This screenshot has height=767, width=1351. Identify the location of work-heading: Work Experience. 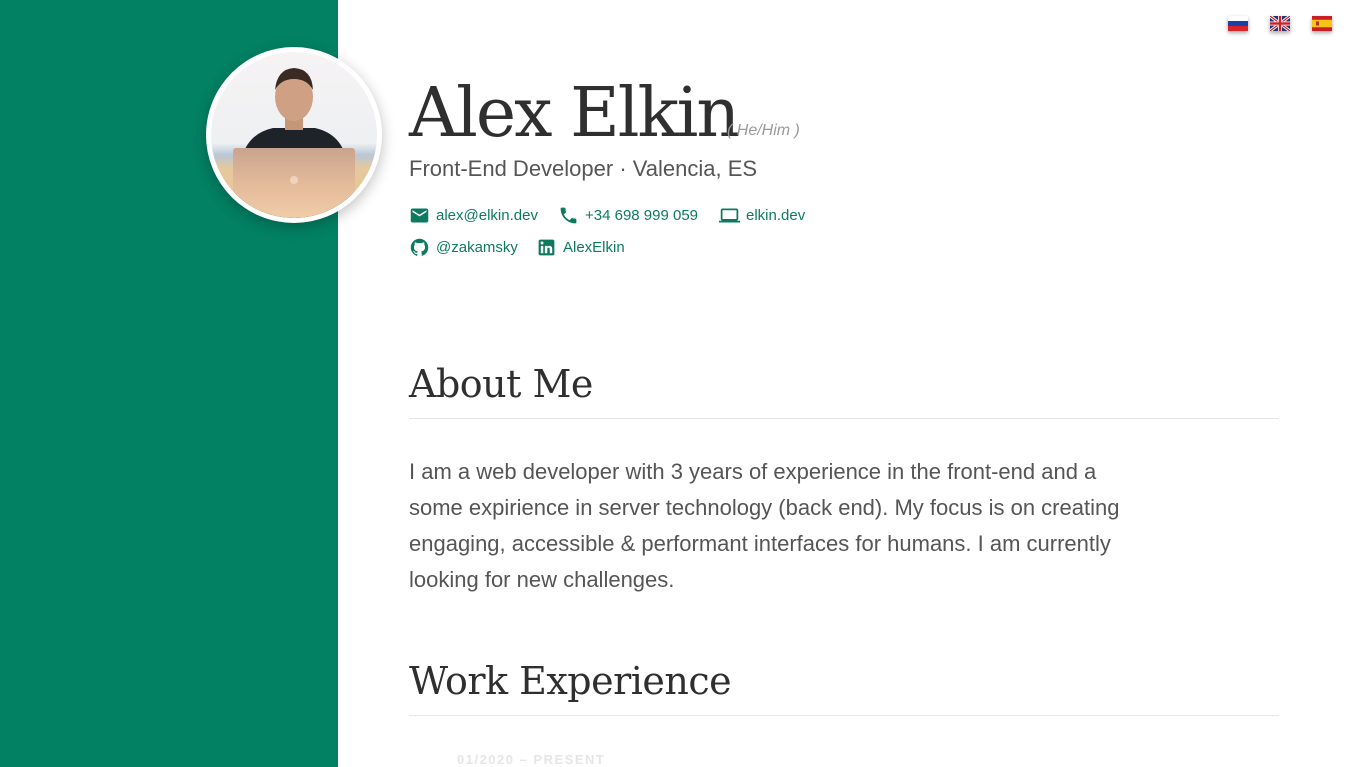
(570, 681).